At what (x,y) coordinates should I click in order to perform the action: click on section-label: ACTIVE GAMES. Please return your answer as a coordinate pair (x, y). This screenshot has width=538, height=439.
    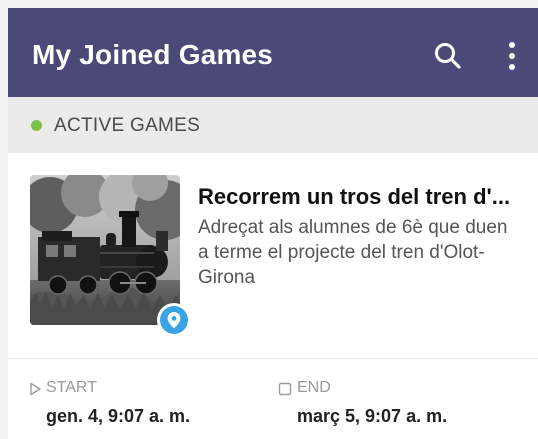
    Looking at the image, I should click on (127, 125).